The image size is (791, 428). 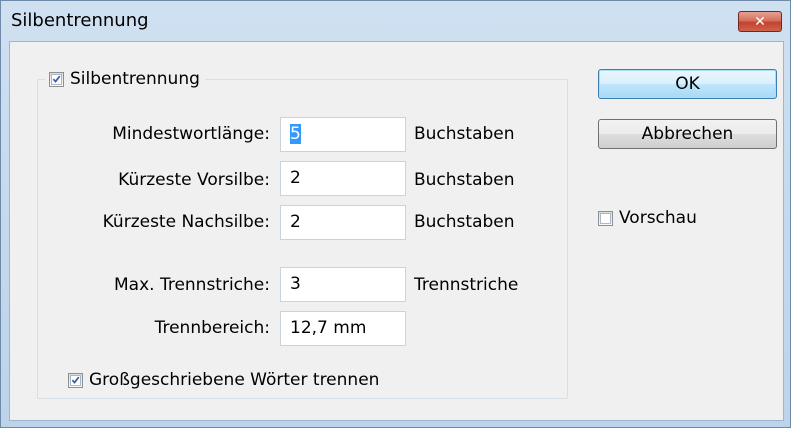 What do you see at coordinates (395, 21) in the screenshot?
I see `title-bar: Silbentrennung ✕` at bounding box center [395, 21].